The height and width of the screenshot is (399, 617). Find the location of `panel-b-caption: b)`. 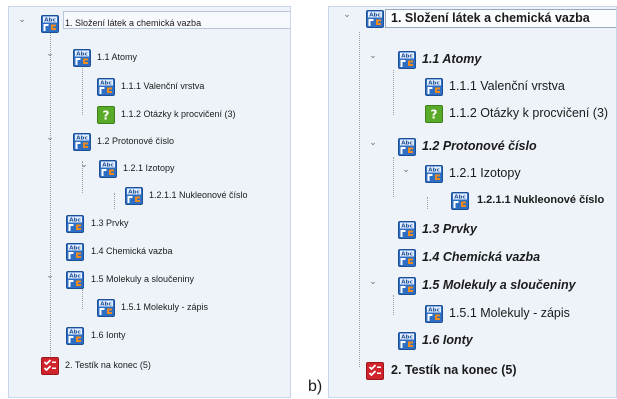

panel-b-caption: b) is located at coordinates (315, 386).